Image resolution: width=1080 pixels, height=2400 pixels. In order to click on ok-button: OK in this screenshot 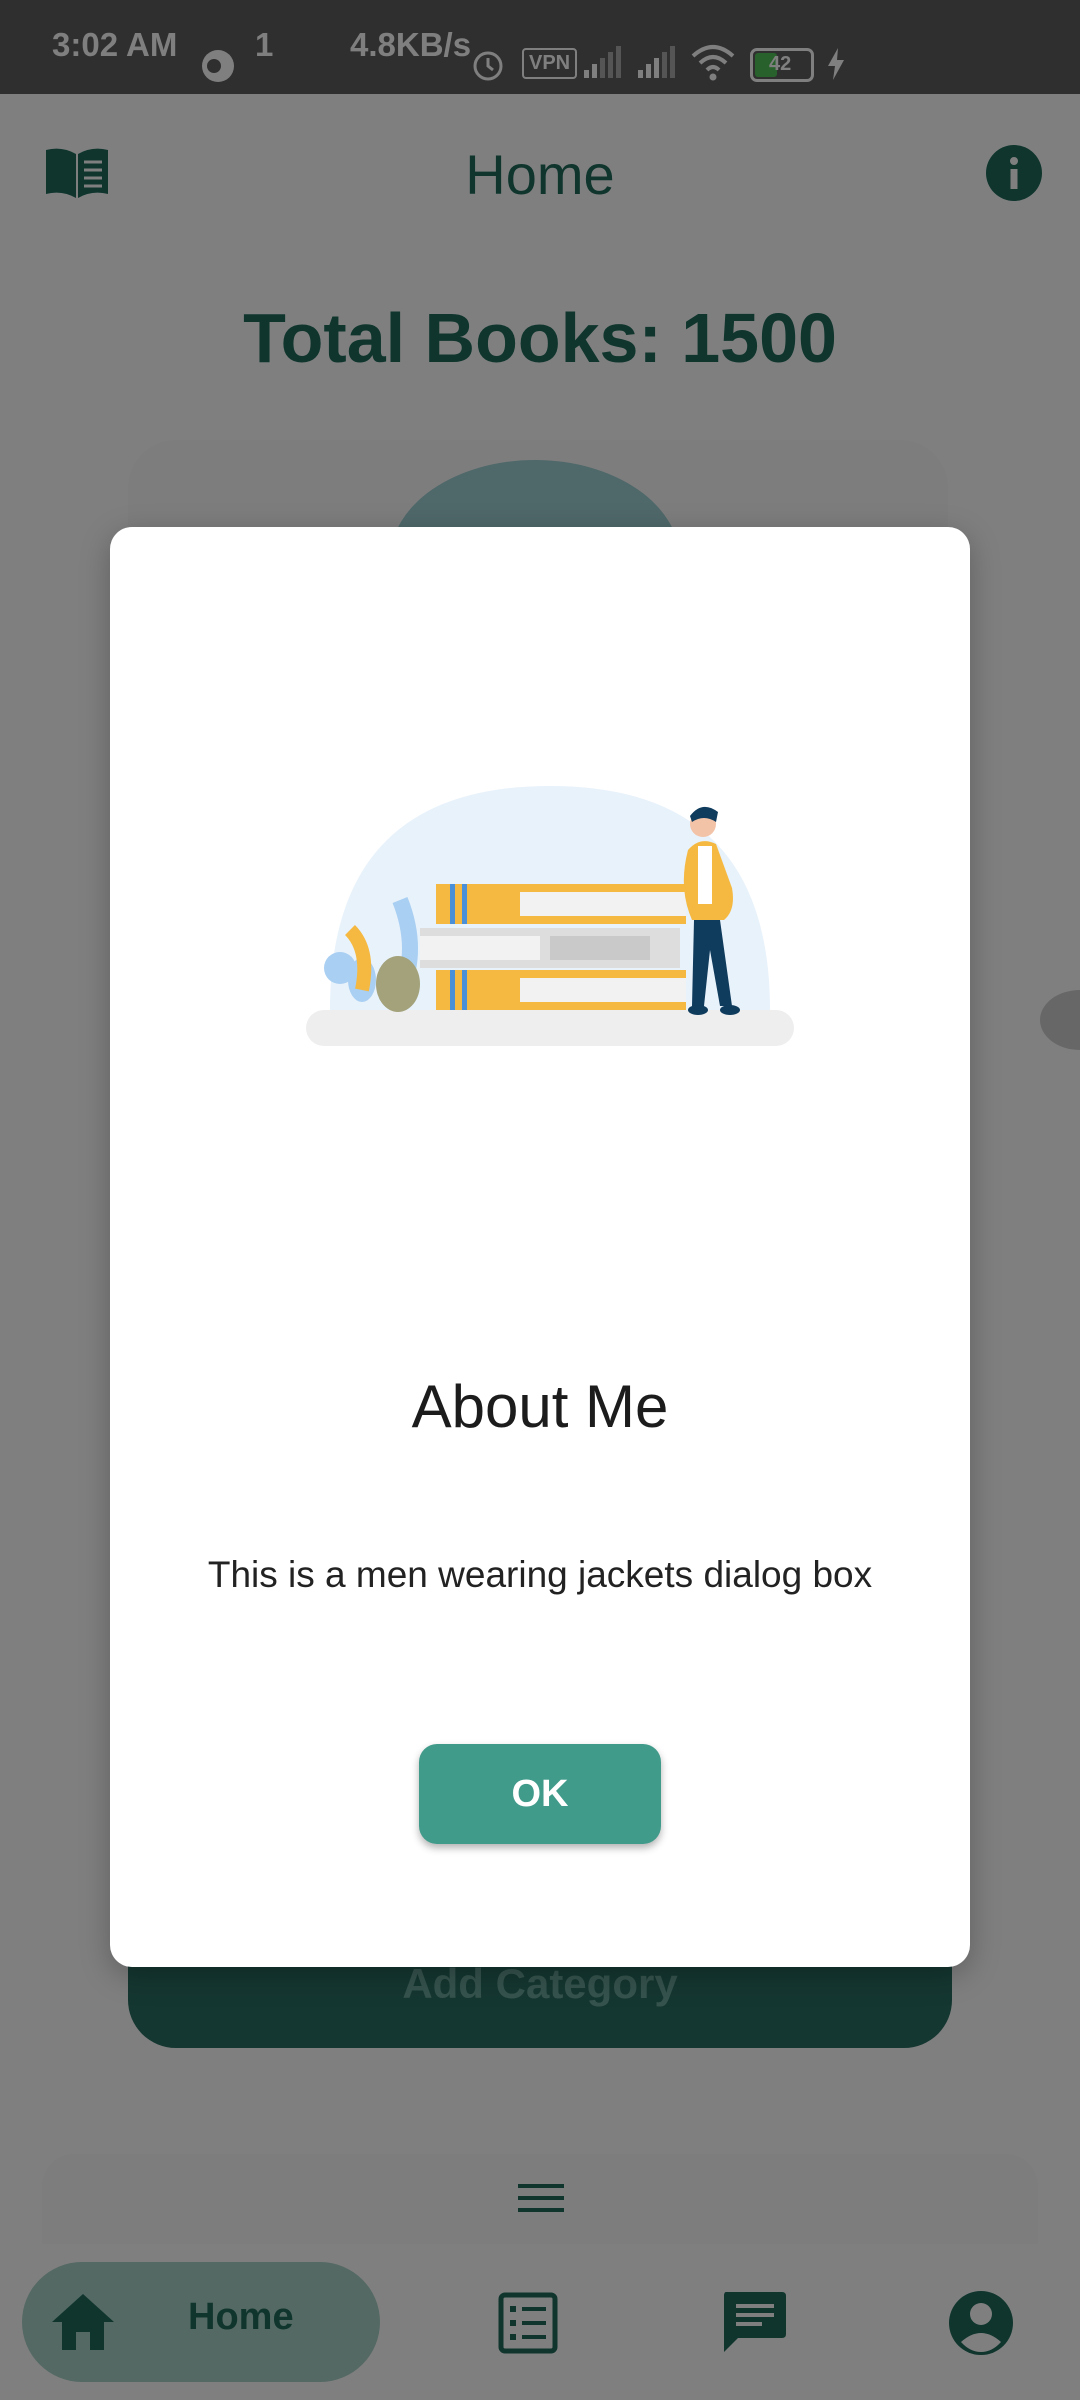, I will do `click(540, 1794)`.